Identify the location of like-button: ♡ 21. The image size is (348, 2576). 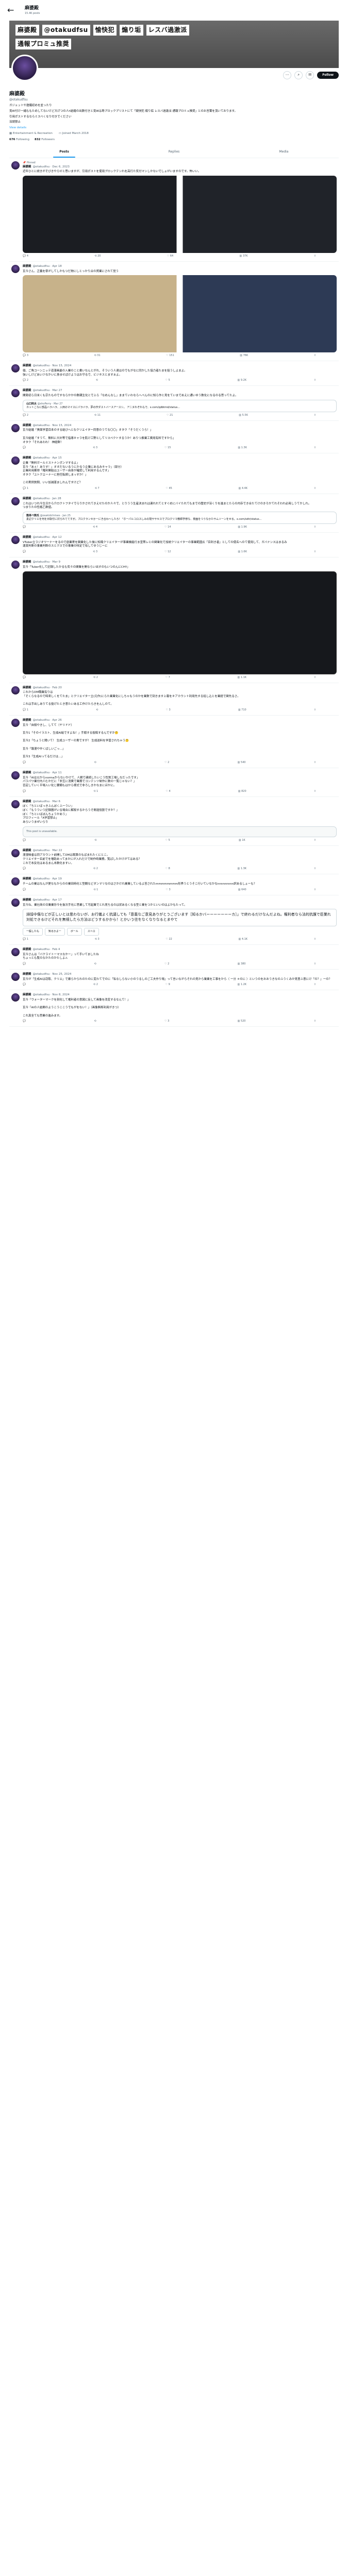
(170, 415).